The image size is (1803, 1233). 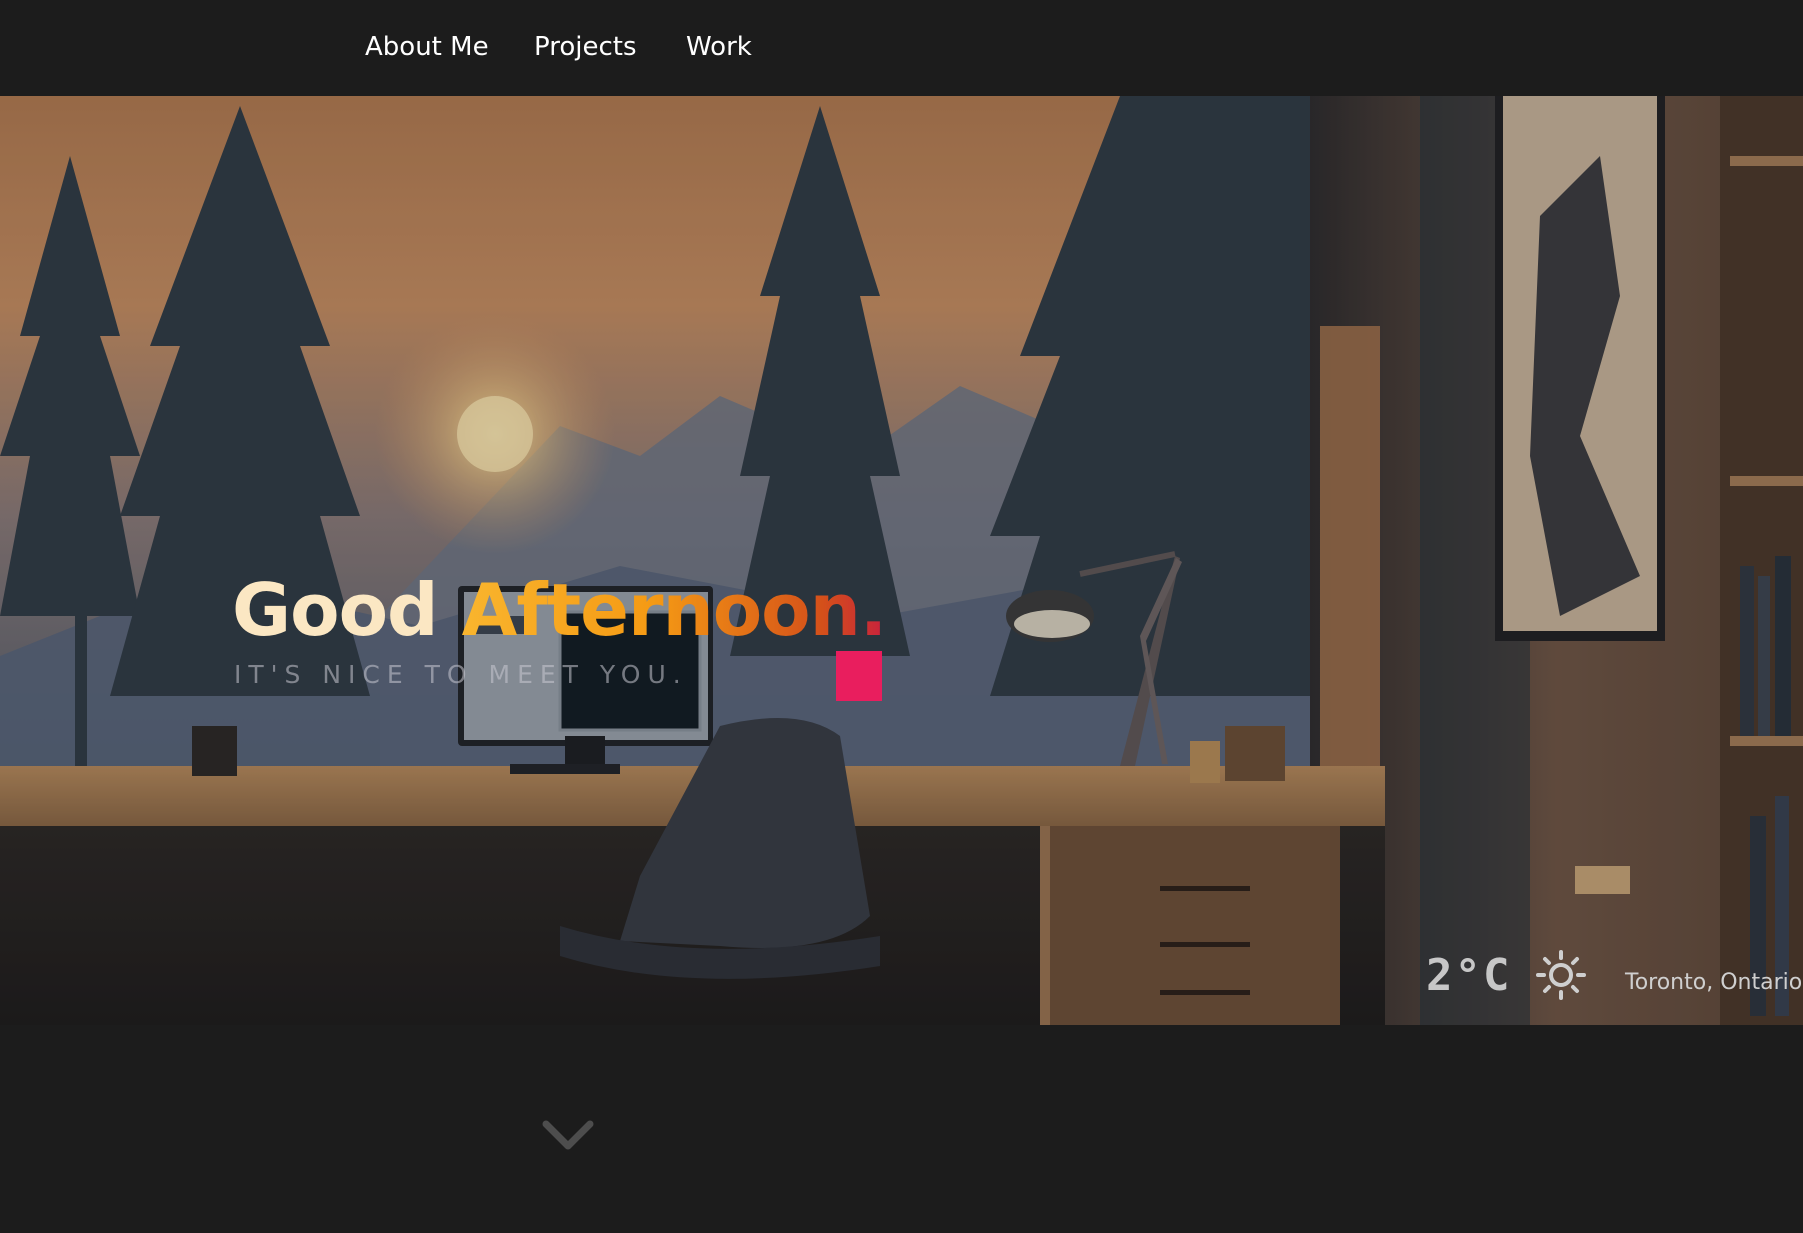 What do you see at coordinates (674, 610) in the screenshot?
I see `greeting-word-afternoon: Afternoon.` at bounding box center [674, 610].